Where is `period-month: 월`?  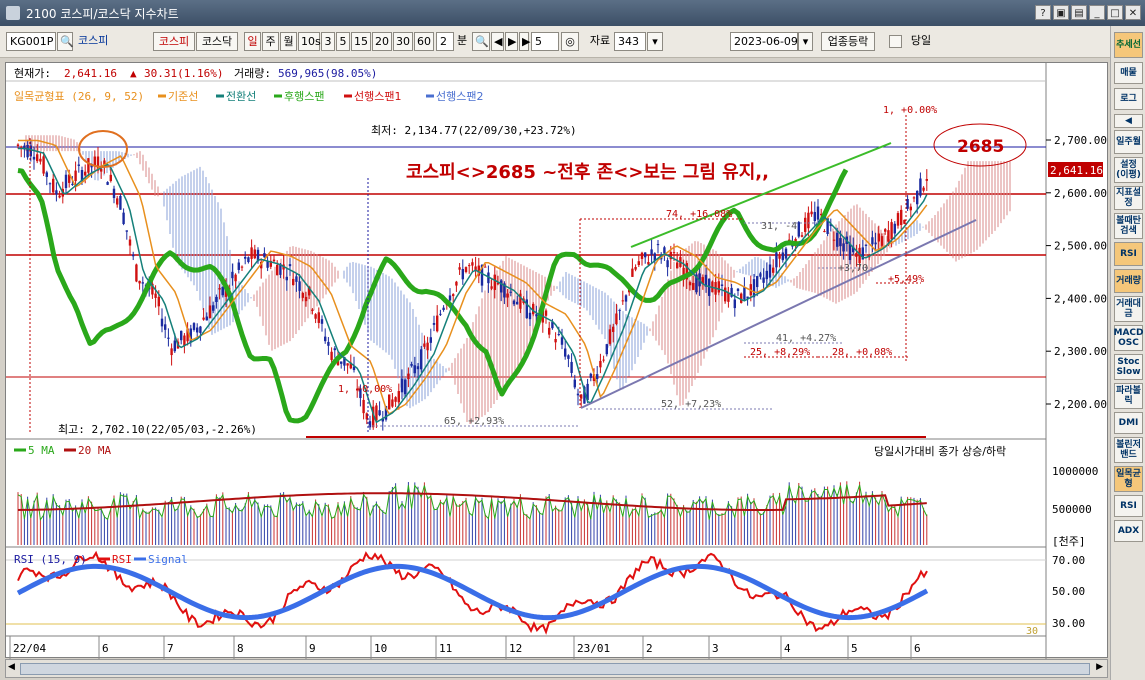 period-month: 월 is located at coordinates (288, 41).